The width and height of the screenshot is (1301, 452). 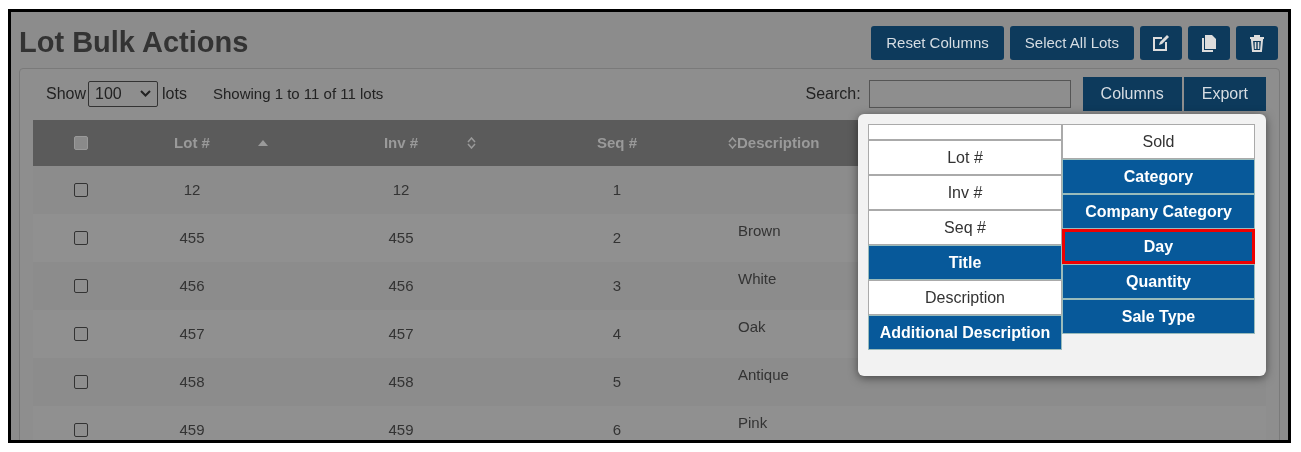 I want to click on column-toggle: Sold, so click(x=1158, y=141).